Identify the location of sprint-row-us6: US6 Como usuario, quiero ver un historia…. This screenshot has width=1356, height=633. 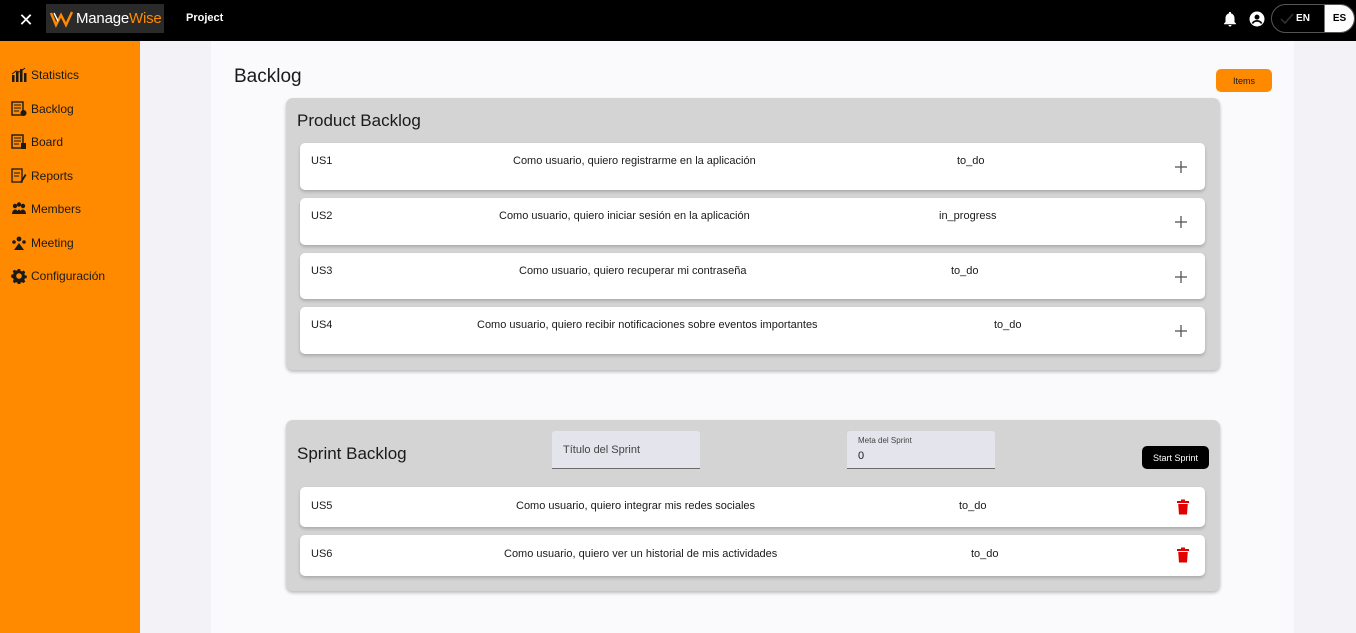
(752, 555).